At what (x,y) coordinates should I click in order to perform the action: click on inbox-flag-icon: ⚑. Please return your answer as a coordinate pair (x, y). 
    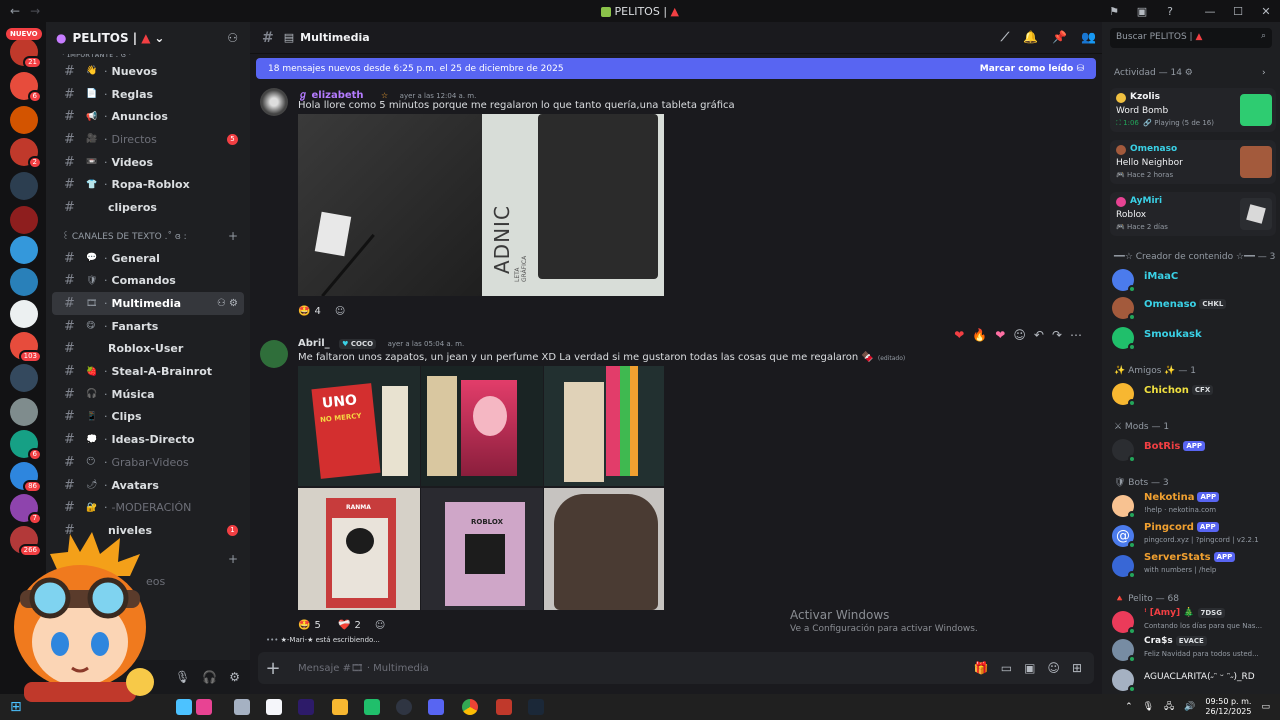
    Looking at the image, I should click on (1114, 11).